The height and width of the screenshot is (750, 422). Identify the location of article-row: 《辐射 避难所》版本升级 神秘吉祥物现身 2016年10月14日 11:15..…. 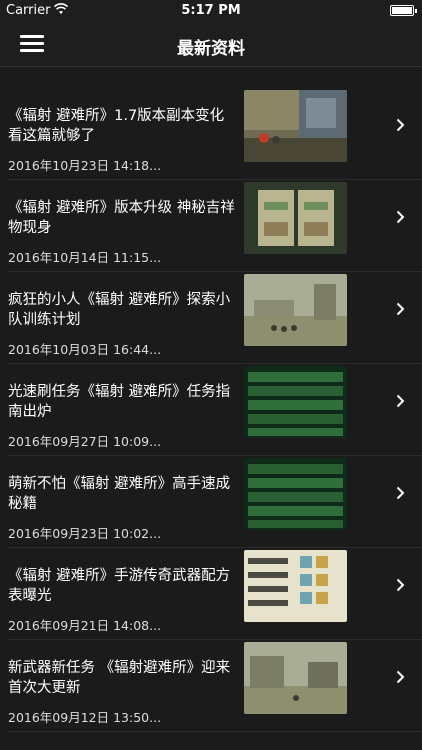
(211, 226).